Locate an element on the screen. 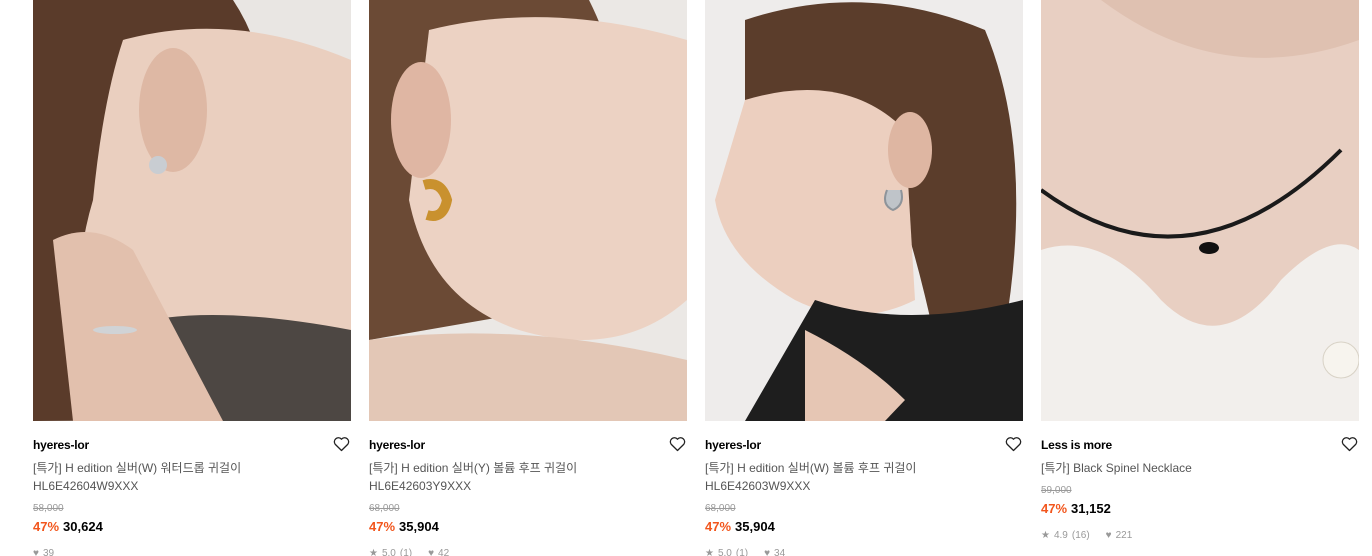  original-price: 59,000 is located at coordinates (1056, 490).